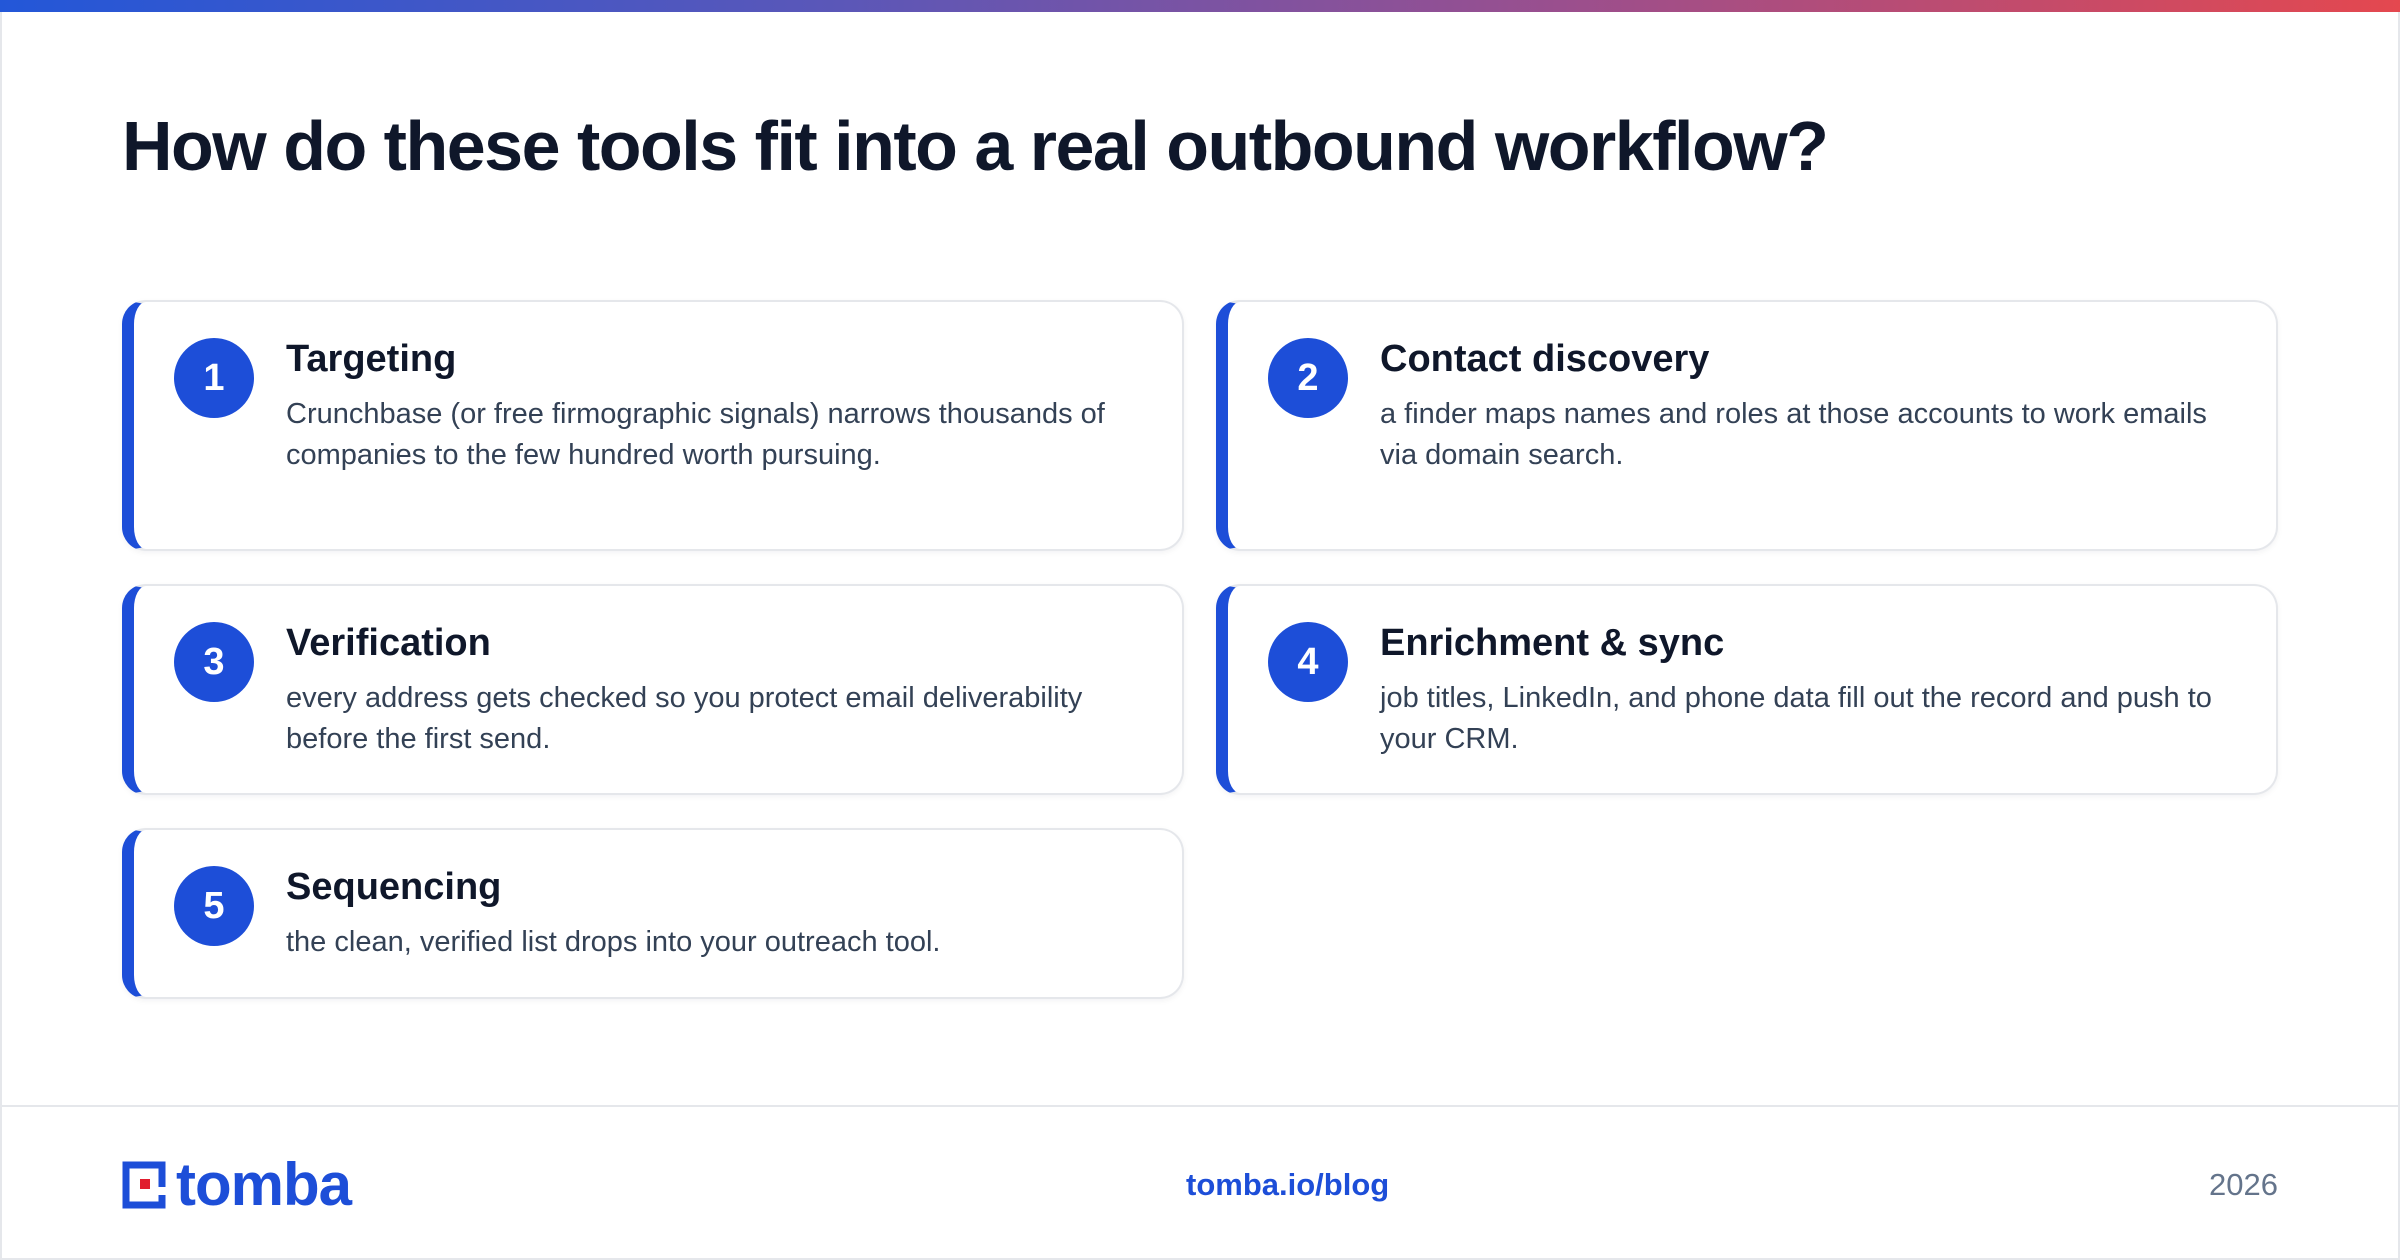 The image size is (2400, 1260). What do you see at coordinates (1200, 6) in the screenshot?
I see `top-gradient-bar` at bounding box center [1200, 6].